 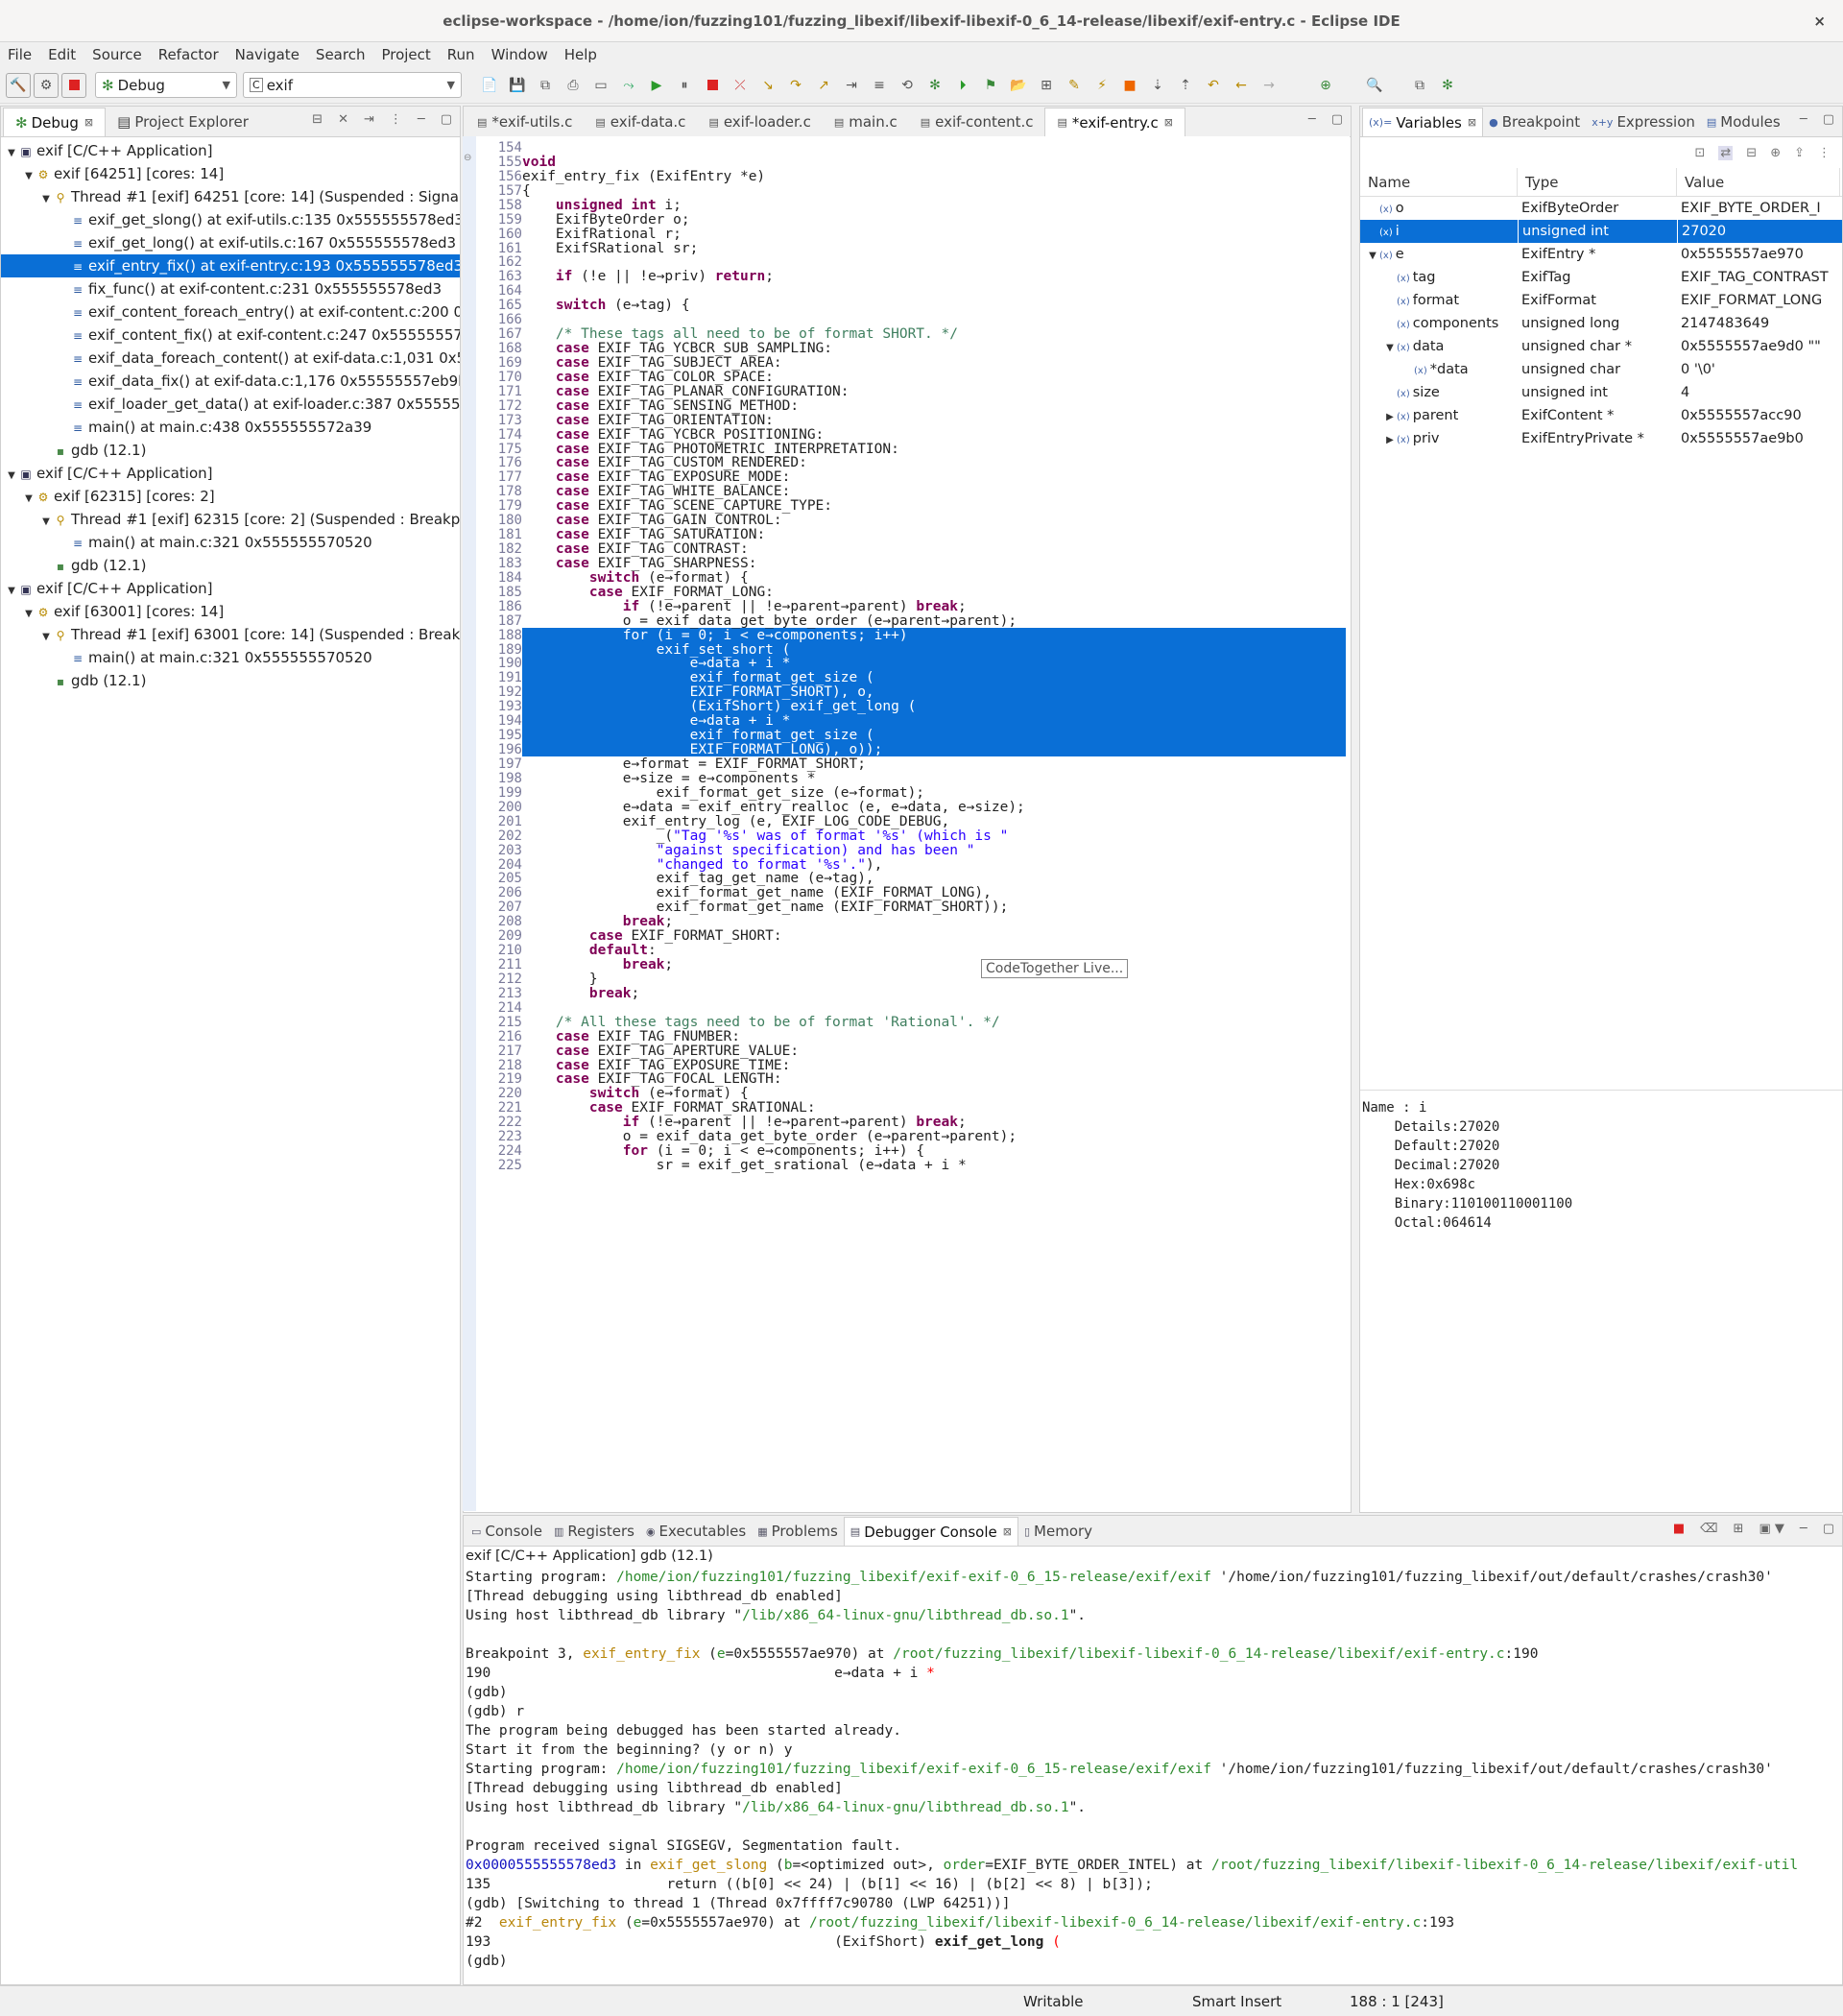 I want to click on code-line: break;, so click(x=580, y=994).